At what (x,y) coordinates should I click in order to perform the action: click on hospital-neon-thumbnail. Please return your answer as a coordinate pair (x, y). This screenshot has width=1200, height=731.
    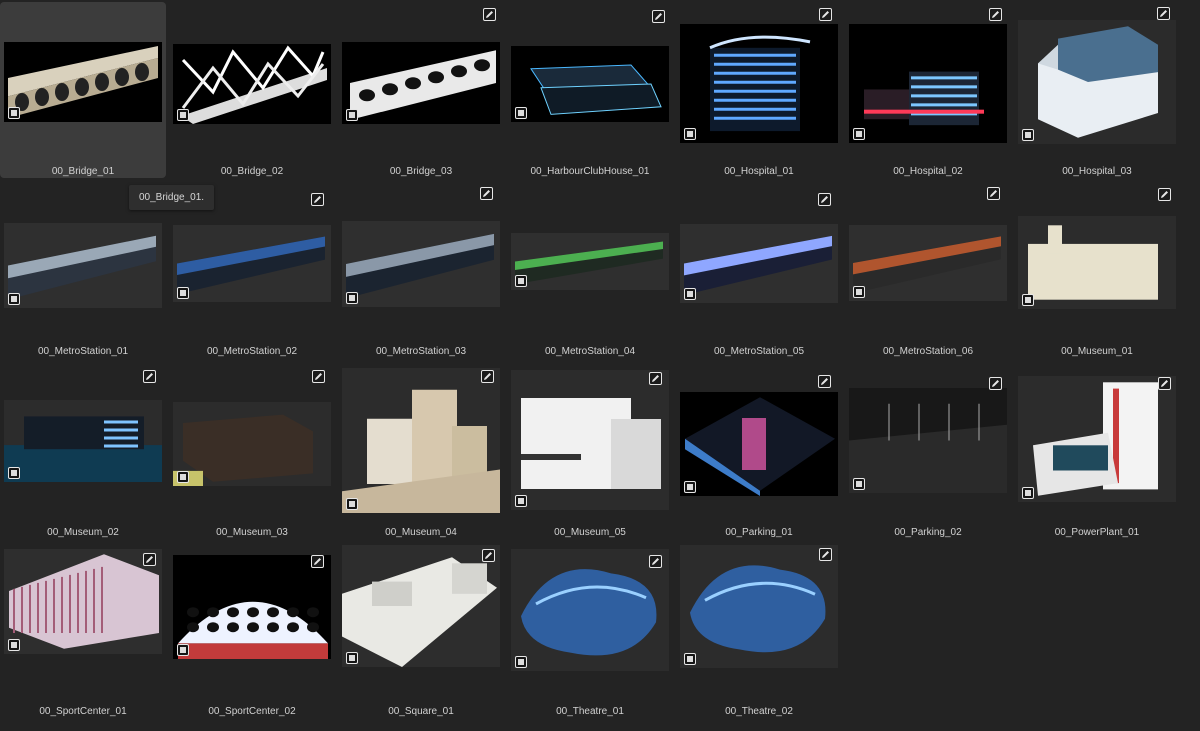
    Looking at the image, I should click on (928, 83).